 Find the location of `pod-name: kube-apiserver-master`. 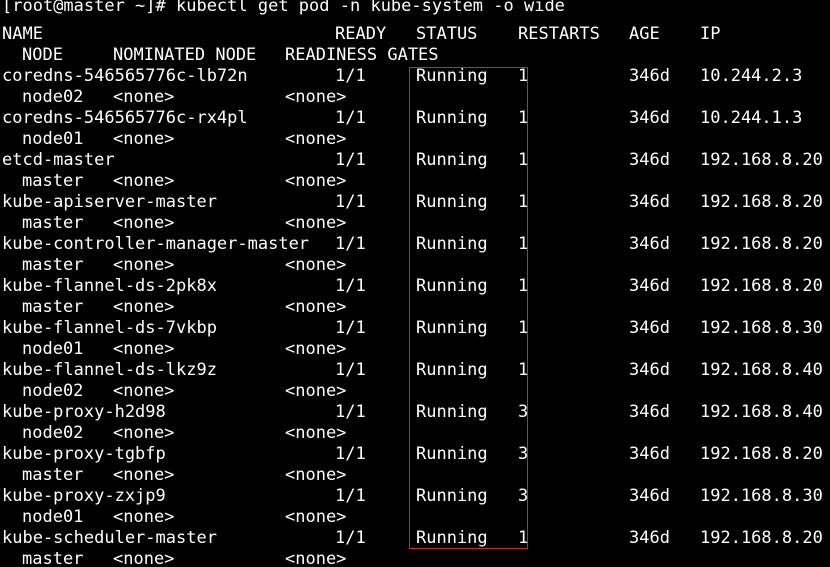

pod-name: kube-apiserver-master is located at coordinates (109, 202).